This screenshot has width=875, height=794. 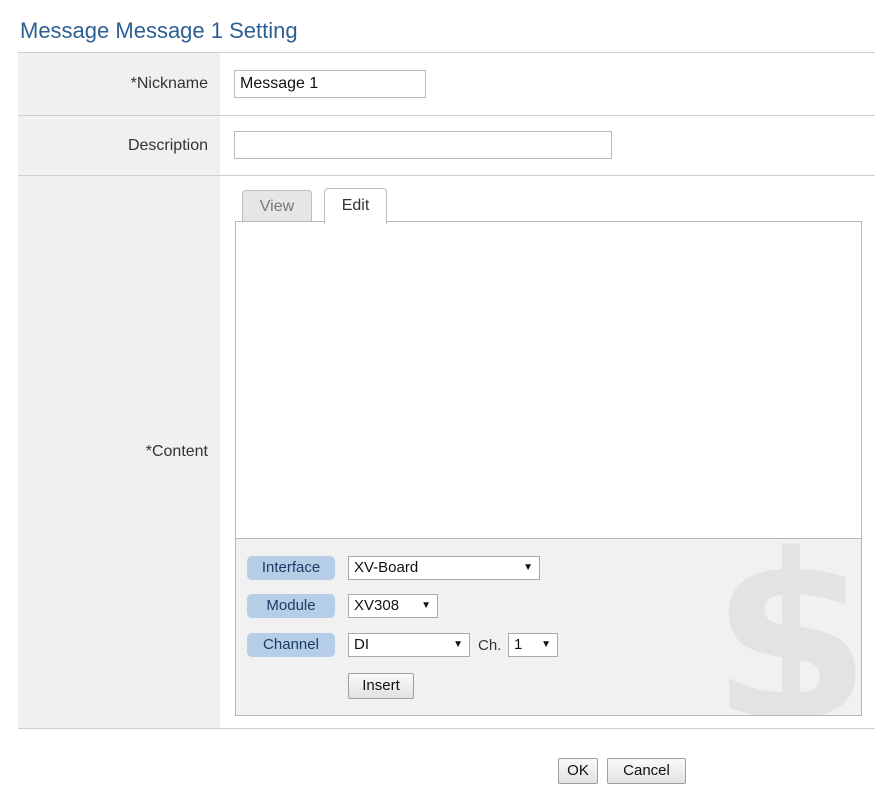 I want to click on description-label-cell: Description, so click(x=119, y=145).